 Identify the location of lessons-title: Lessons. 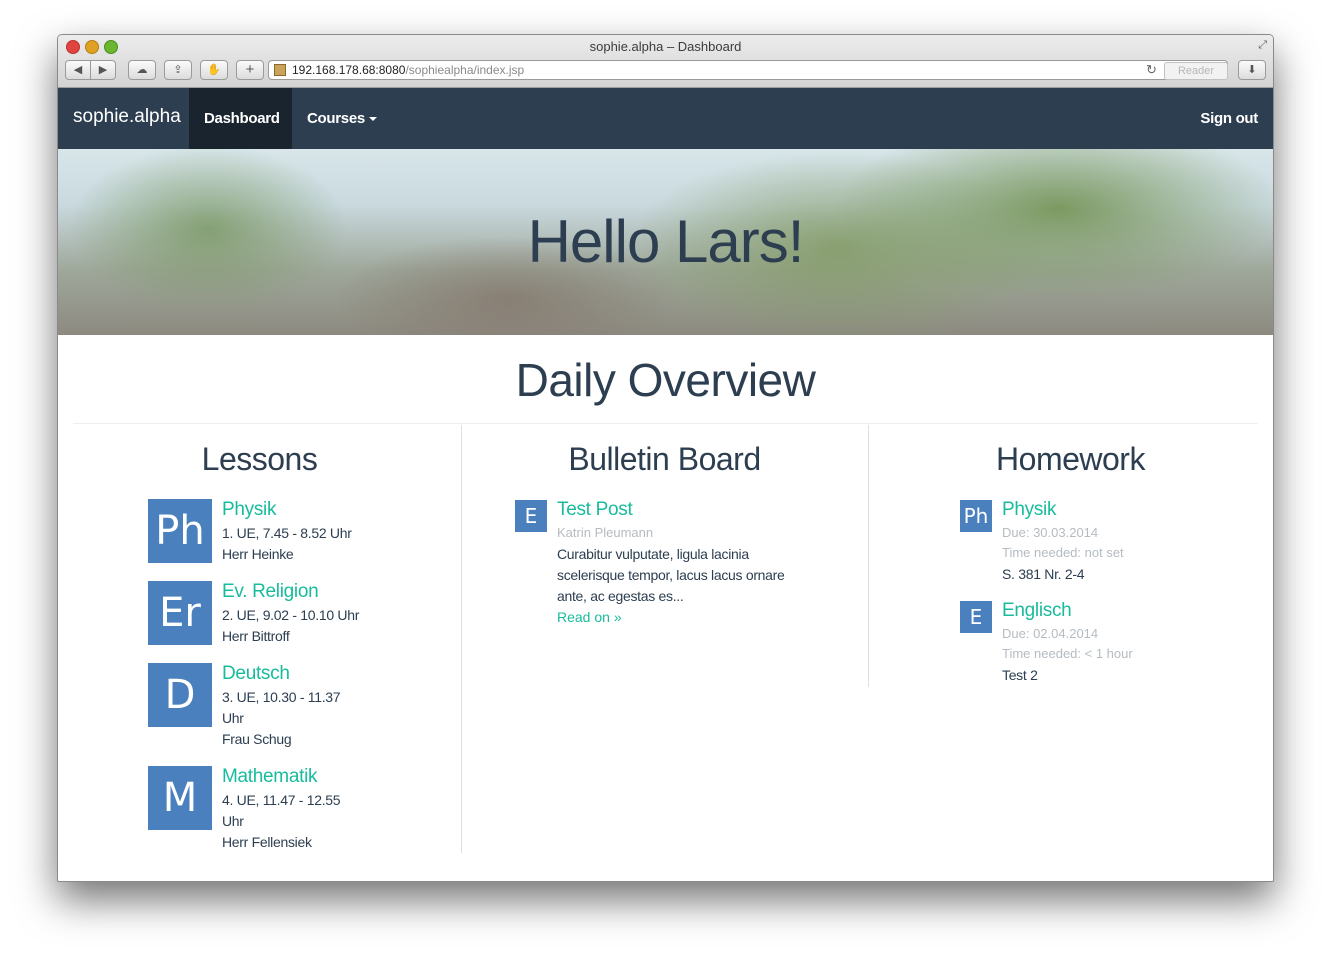
(259, 459).